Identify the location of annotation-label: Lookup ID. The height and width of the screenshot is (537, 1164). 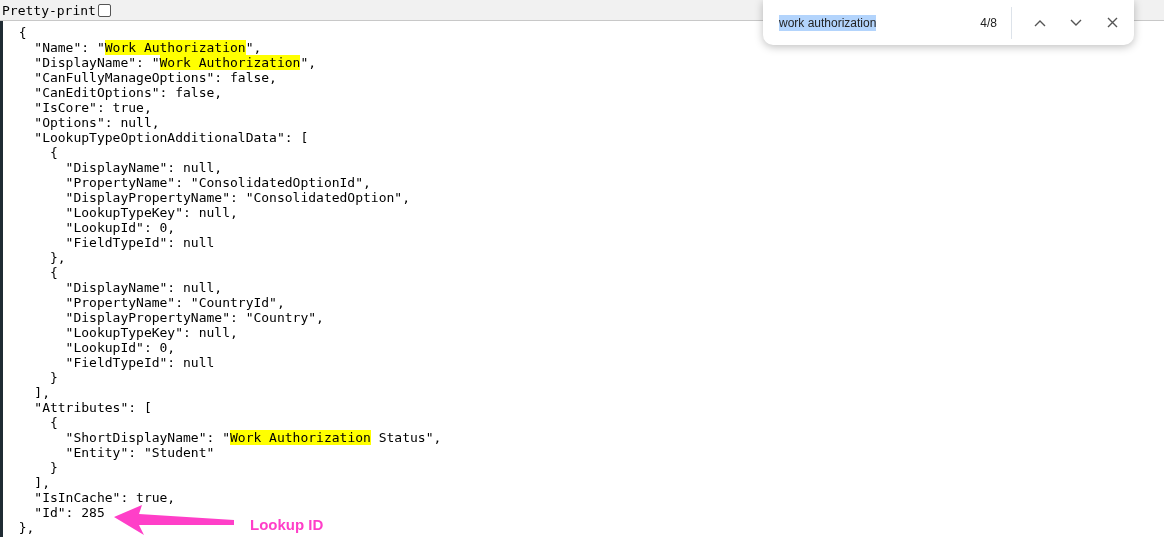
(287, 524).